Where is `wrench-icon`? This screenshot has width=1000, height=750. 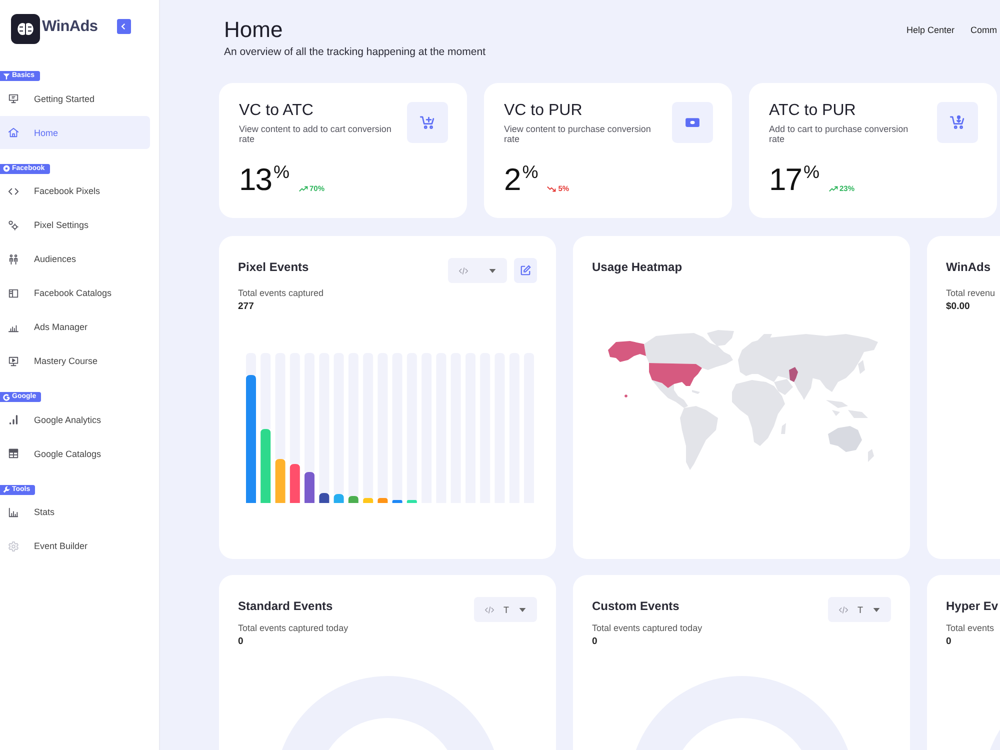
wrench-icon is located at coordinates (6, 489).